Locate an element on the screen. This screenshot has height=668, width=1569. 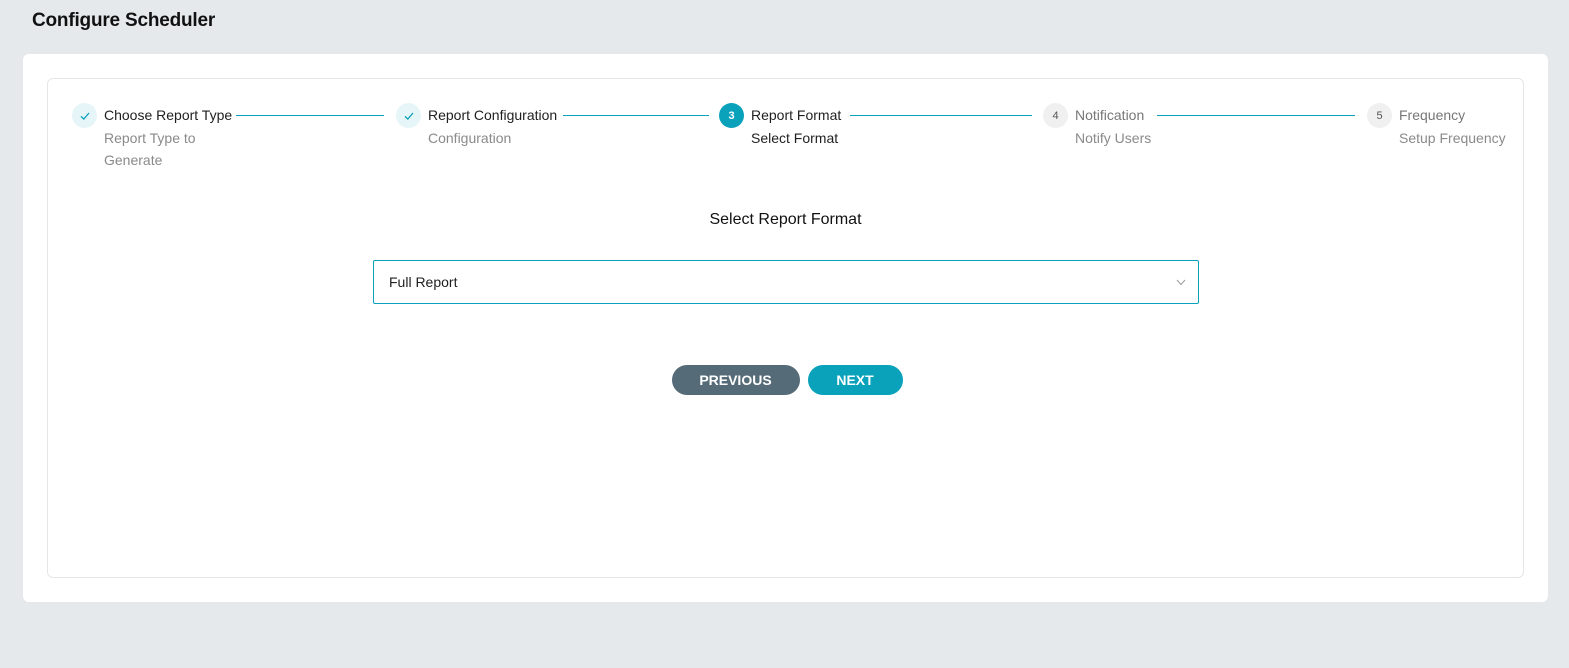
step-report-format: 3 Report Format Select Format is located at coordinates (780, 126).